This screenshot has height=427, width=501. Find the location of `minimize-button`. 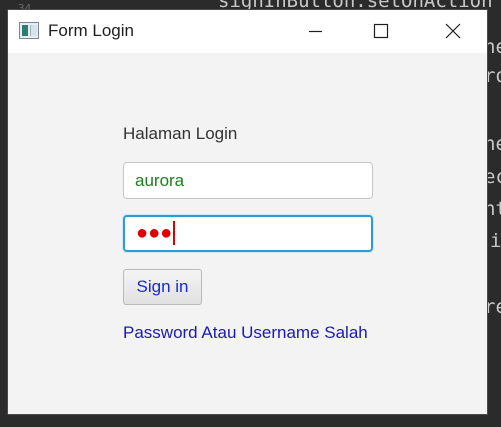

minimize-button is located at coordinates (315, 31).